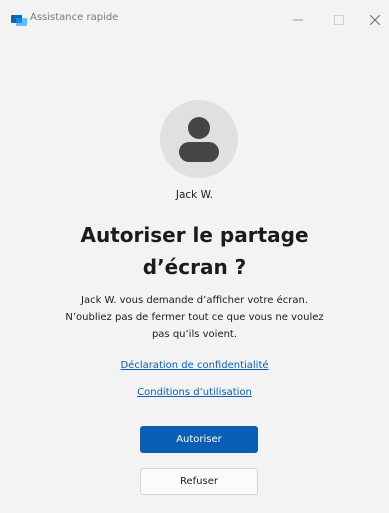 This screenshot has height=513, width=389. Describe the element at coordinates (194, 195) in the screenshot. I see `requester-name: Jack W.` at that location.